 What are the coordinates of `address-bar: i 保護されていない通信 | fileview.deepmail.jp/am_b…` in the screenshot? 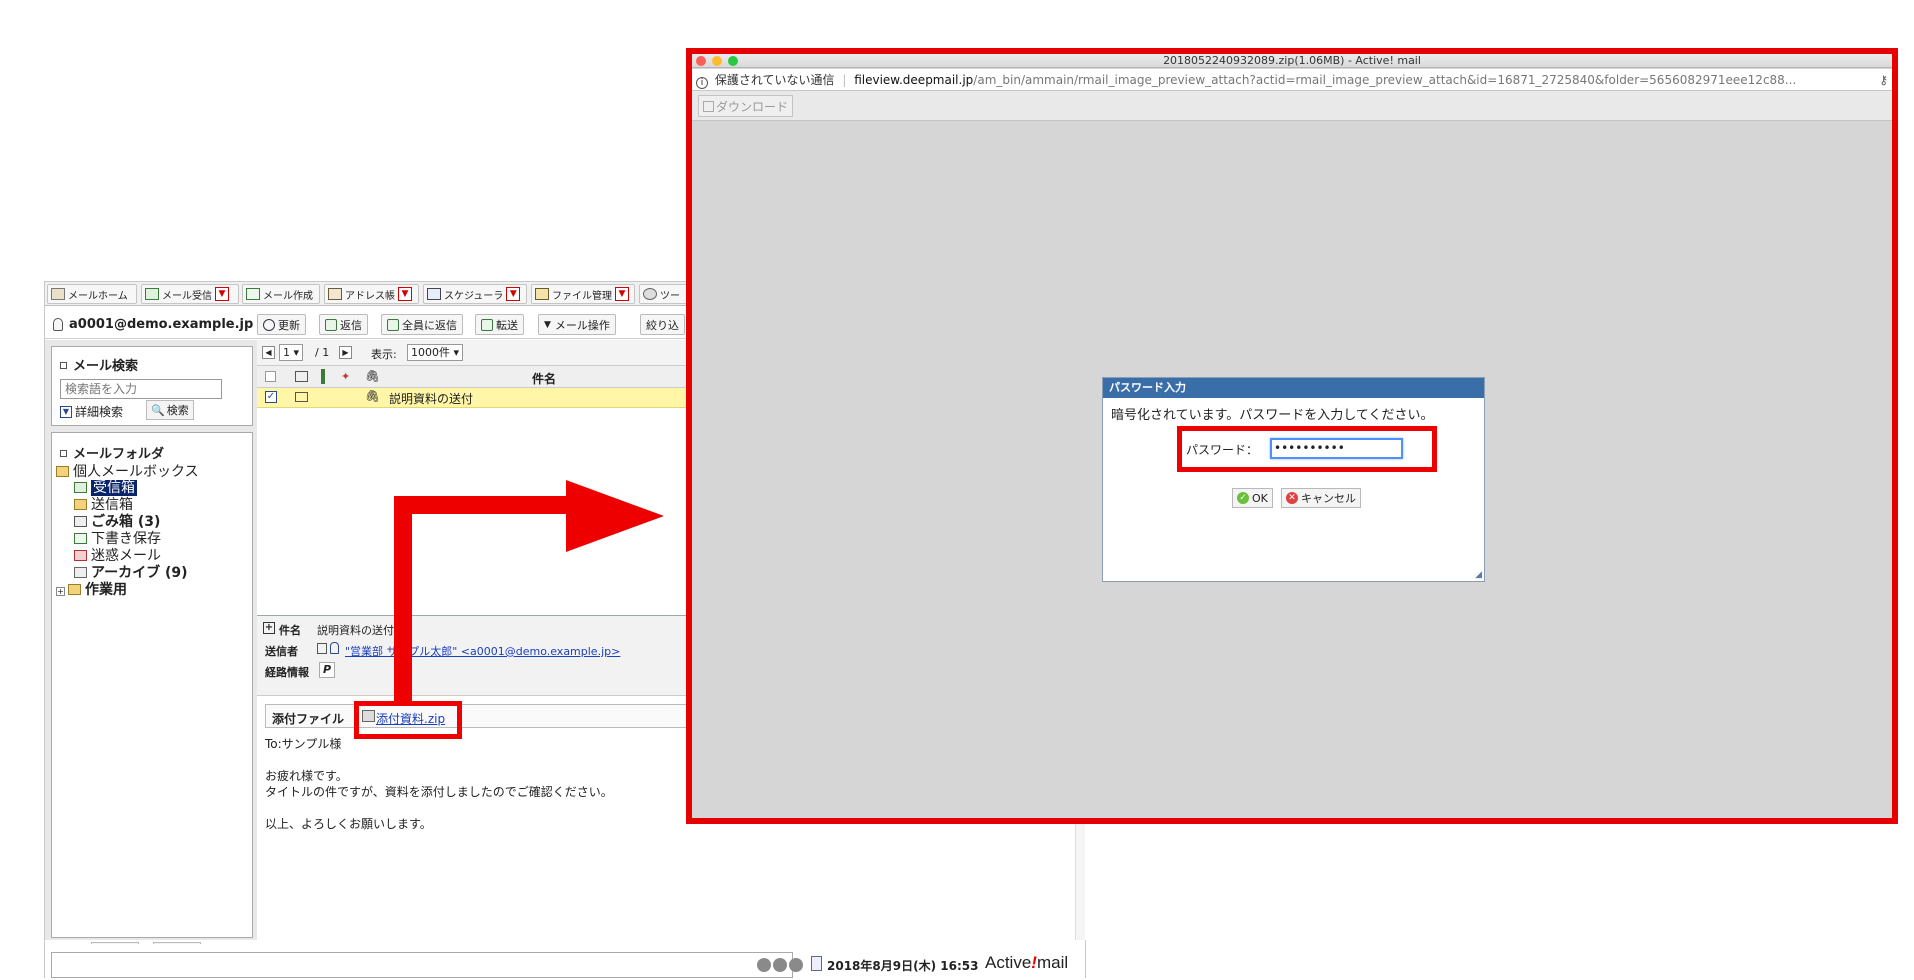 It's located at (1292, 80).